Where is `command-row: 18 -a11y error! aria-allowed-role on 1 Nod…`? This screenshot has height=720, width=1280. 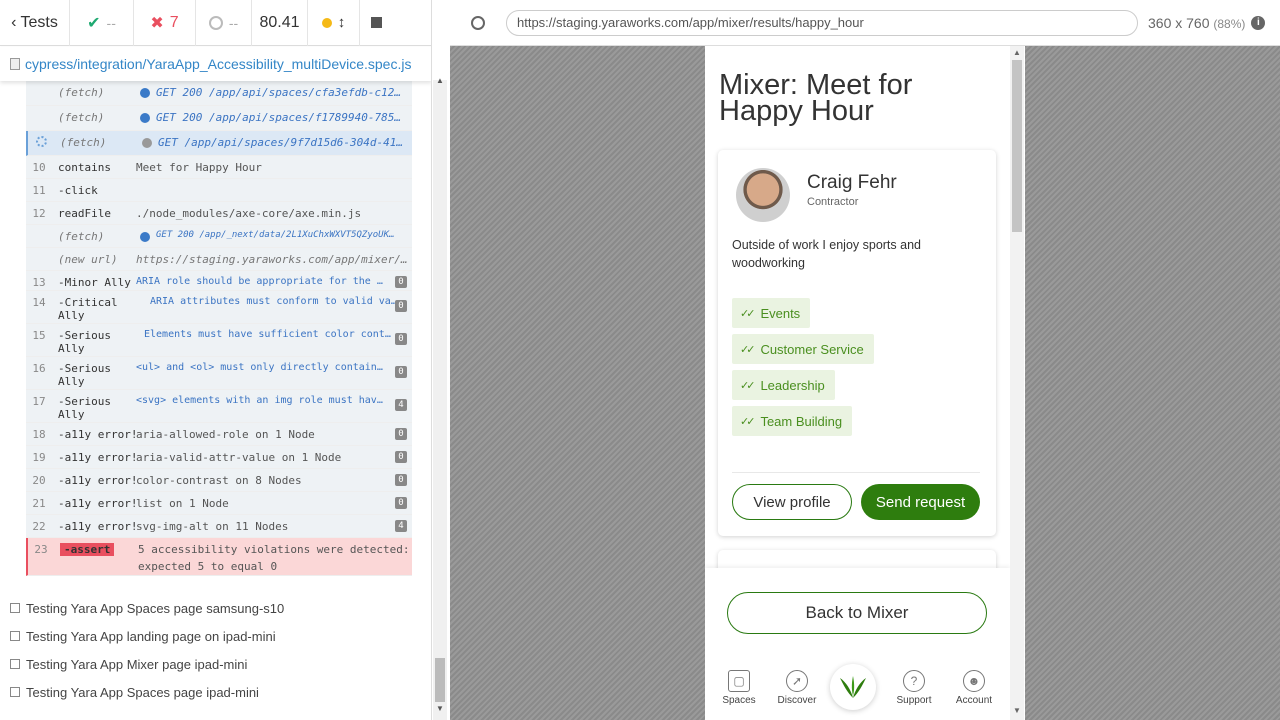 command-row: 18 -a11y error! aria-allowed-role on 1 Nod… is located at coordinates (219, 434).